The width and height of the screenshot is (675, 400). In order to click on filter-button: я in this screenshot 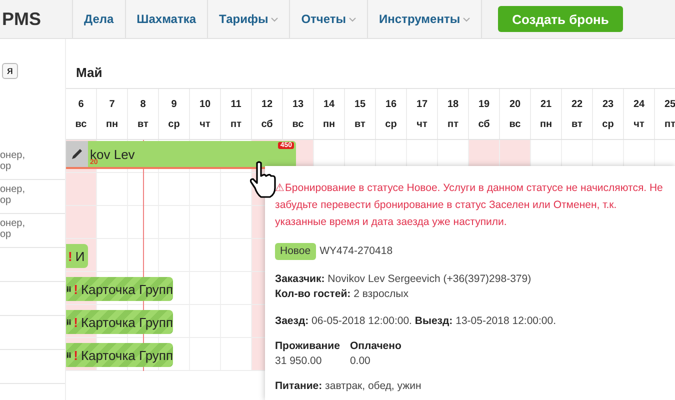, I will do `click(10, 71)`.